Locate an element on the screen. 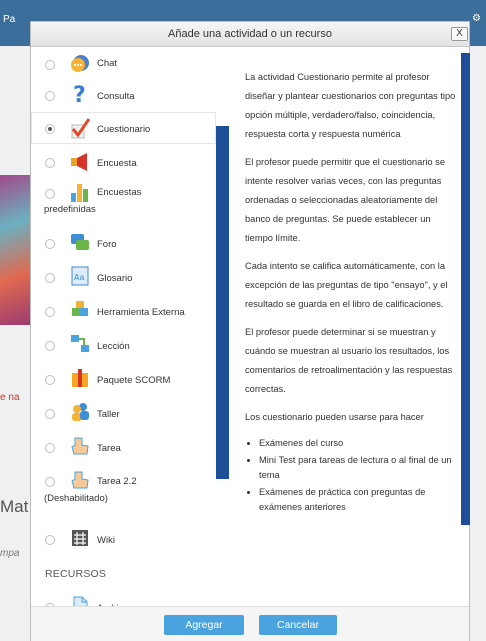 This screenshot has width=486, height=641. option-wiki: Wiki is located at coordinates (123, 539).